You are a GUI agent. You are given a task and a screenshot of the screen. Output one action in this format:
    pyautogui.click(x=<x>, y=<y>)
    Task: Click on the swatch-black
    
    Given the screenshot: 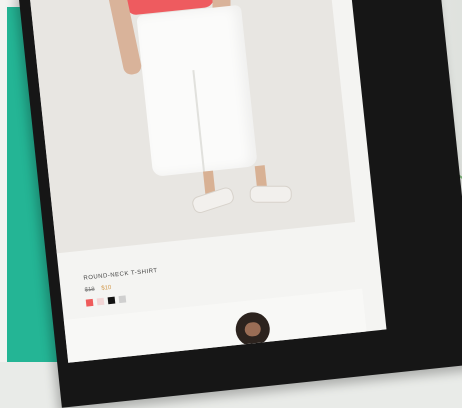 What is the action you would take?
    pyautogui.click(x=111, y=300)
    